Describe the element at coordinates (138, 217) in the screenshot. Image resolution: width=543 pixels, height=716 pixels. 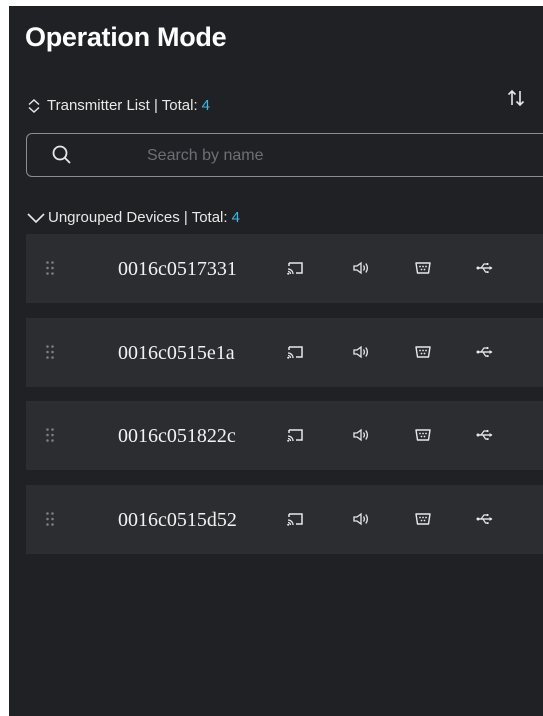
I see `group-label: Ungrouped Devices | Total:` at that location.